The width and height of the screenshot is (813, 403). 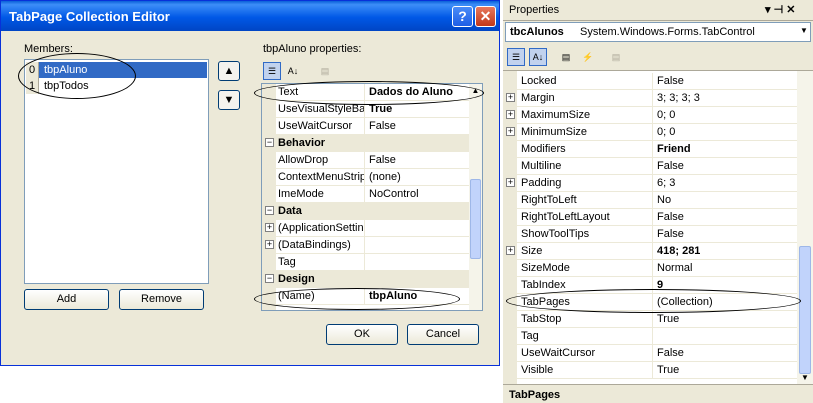 I want to click on property-value: 418; 281, so click(x=676, y=251).